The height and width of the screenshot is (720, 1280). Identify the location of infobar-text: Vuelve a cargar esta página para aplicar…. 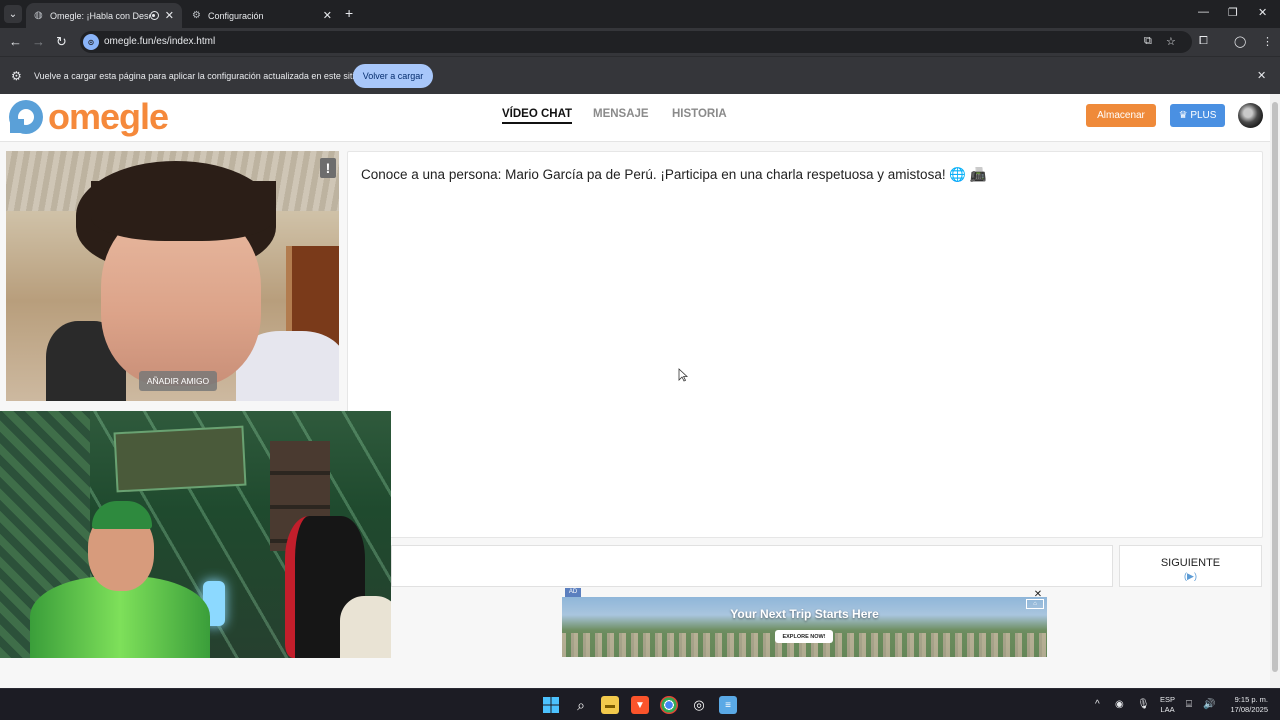
(197, 76).